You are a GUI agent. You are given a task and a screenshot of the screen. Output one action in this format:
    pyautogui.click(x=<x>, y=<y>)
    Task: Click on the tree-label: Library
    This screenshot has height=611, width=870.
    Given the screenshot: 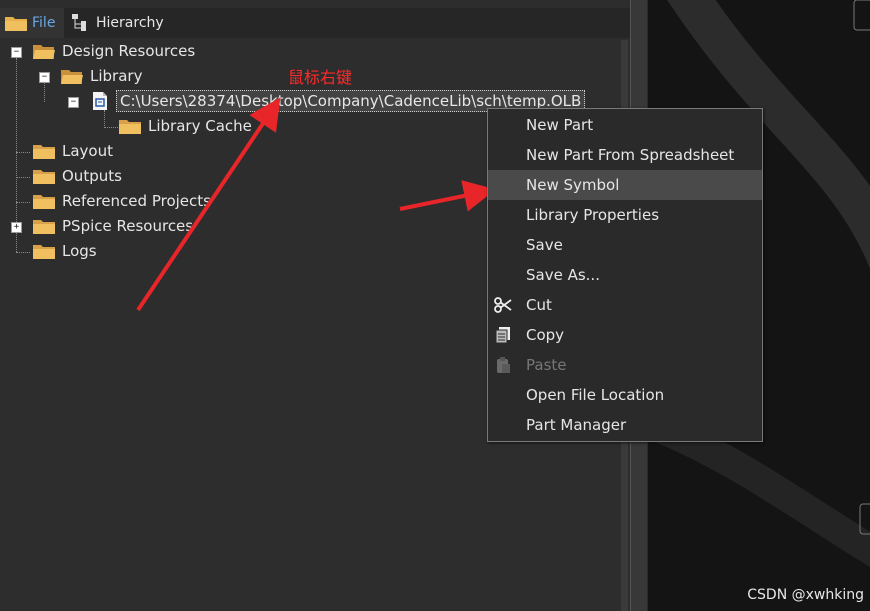 What is the action you would take?
    pyautogui.click(x=116, y=76)
    